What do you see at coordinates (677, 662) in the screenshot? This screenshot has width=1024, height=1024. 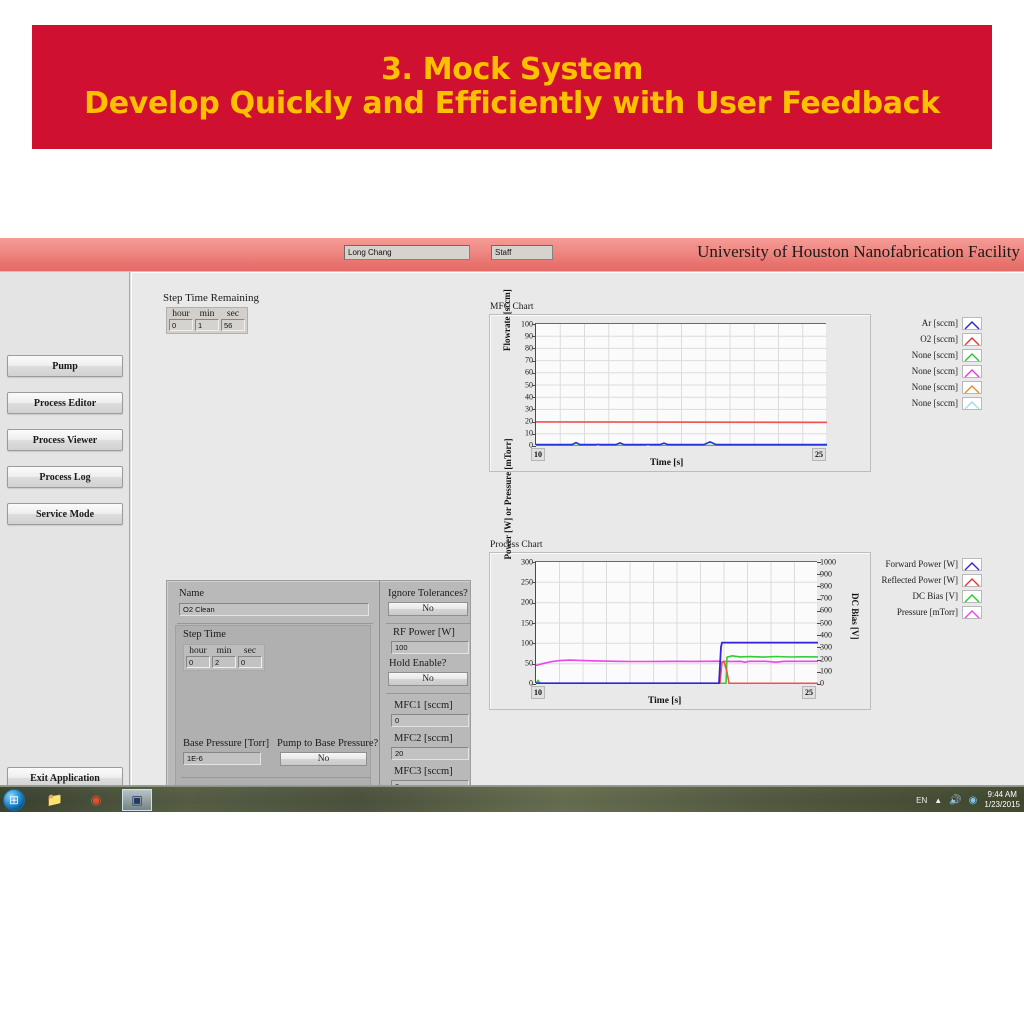 I see `process-series-traces` at bounding box center [677, 662].